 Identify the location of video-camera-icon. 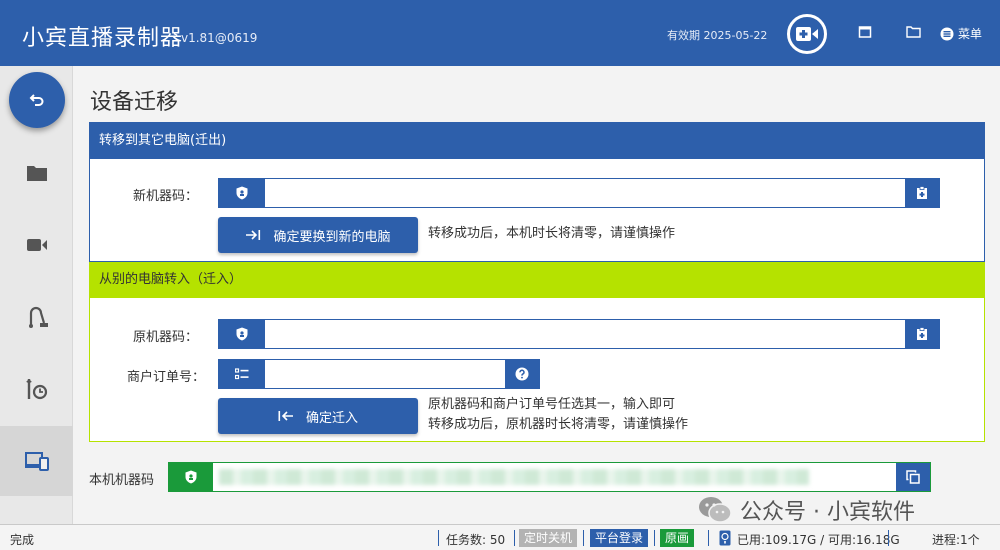
(36, 245).